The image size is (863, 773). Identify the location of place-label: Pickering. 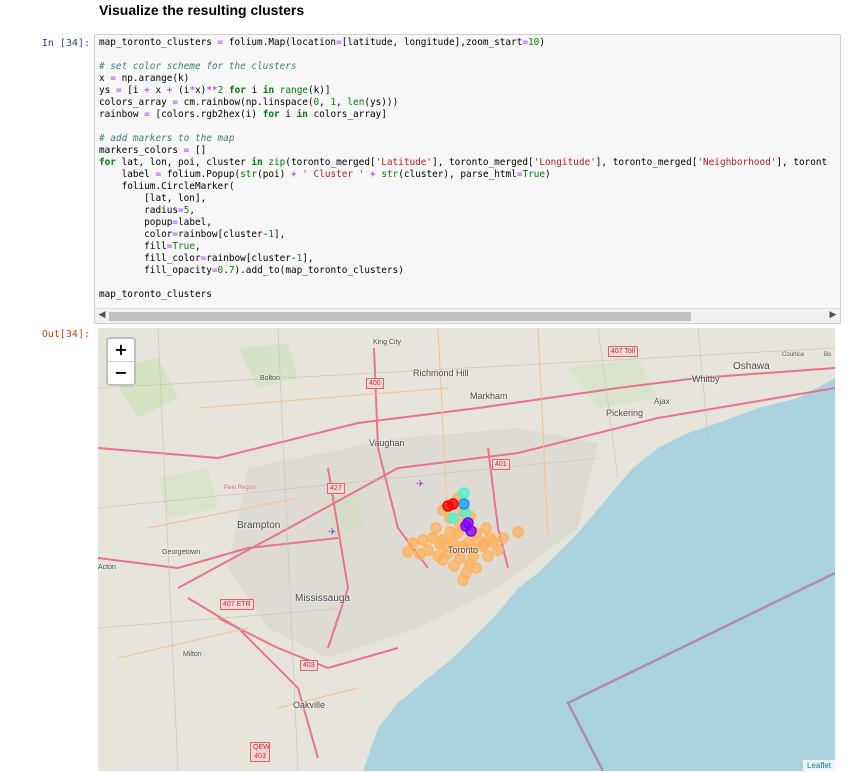
(625, 413).